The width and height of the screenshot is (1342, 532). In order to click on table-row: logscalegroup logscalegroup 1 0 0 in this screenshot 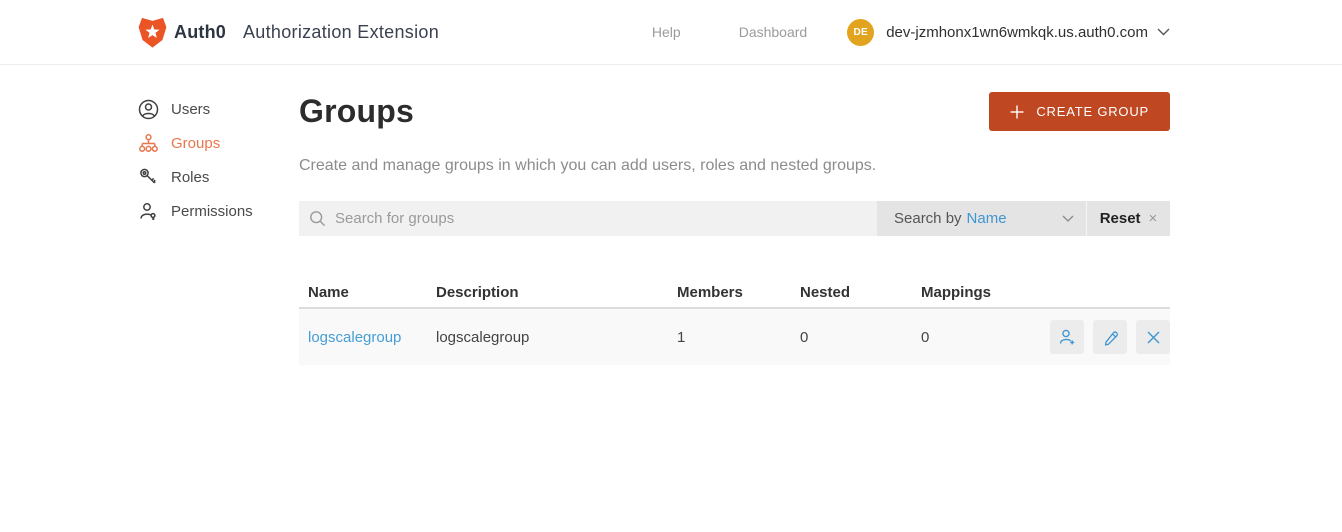, I will do `click(734, 337)`.